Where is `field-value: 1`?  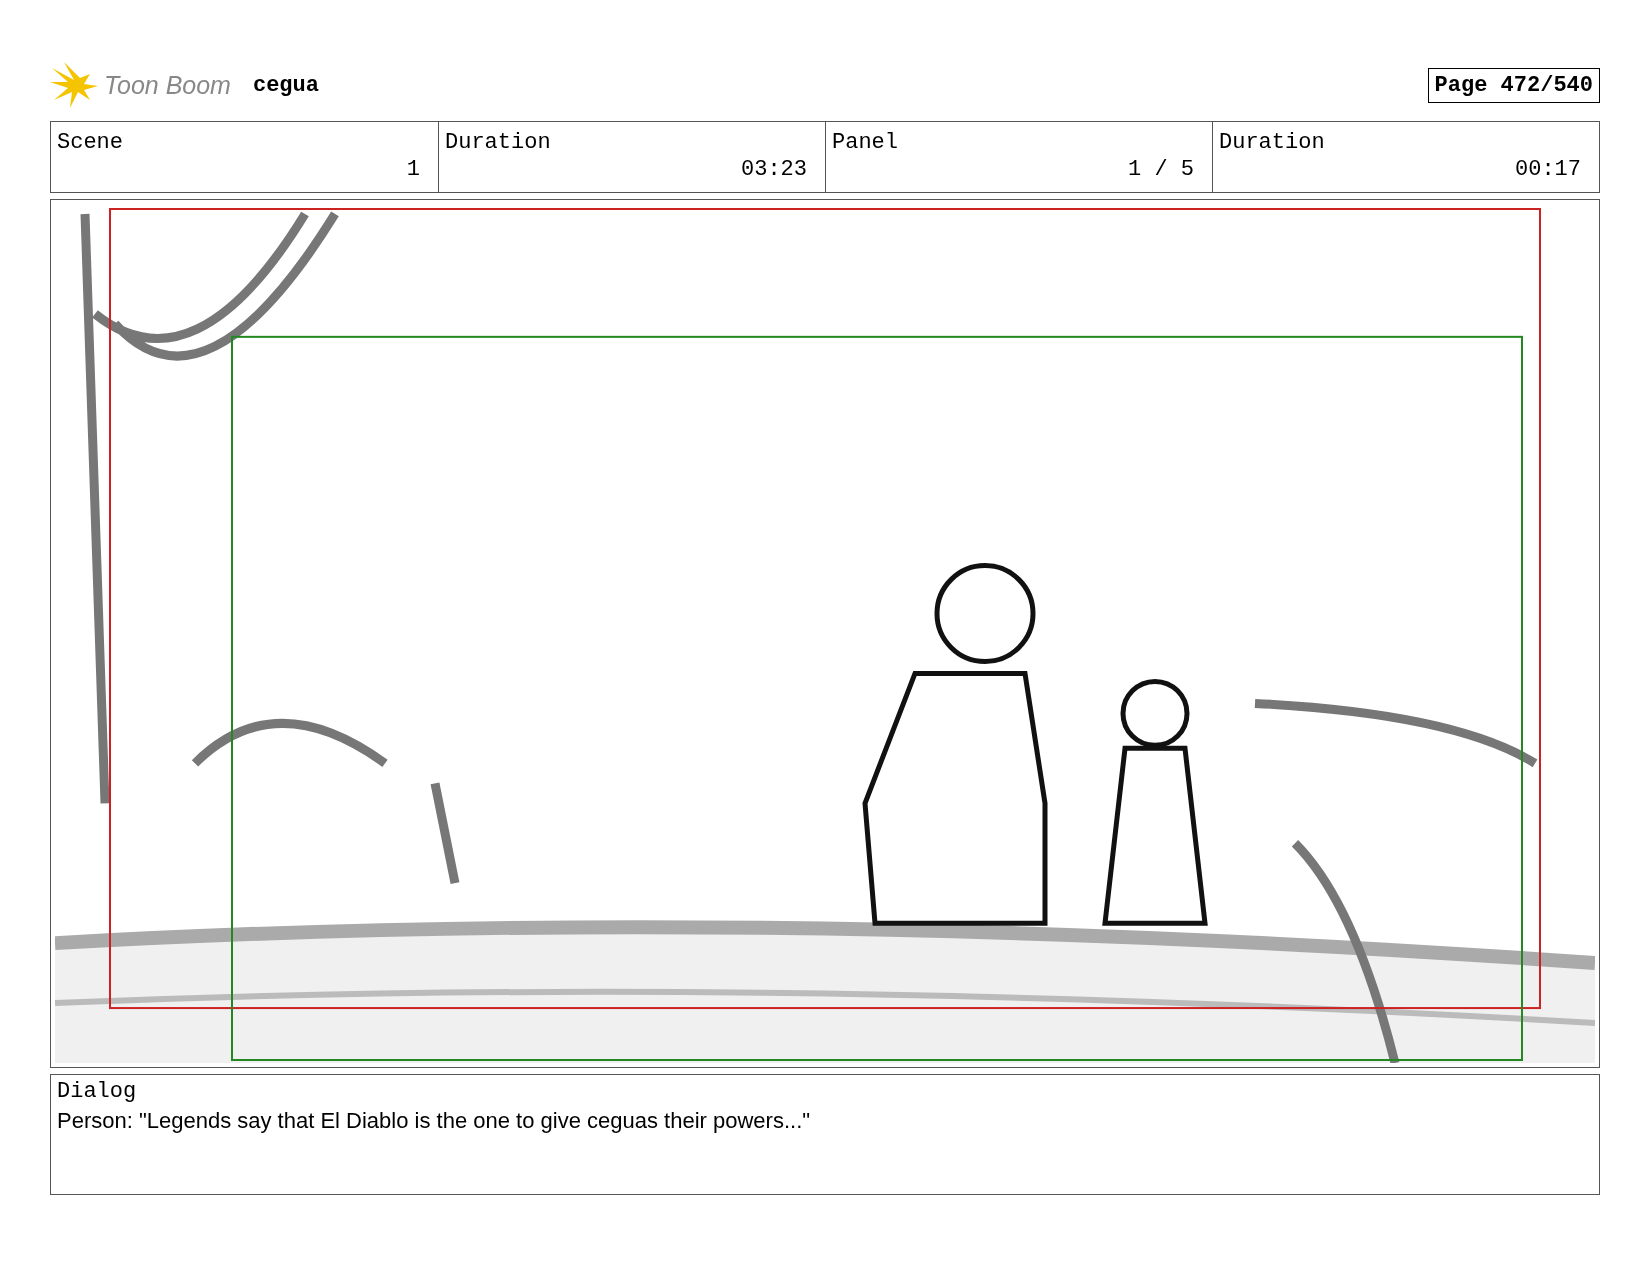
field-value: 1 is located at coordinates (413, 169).